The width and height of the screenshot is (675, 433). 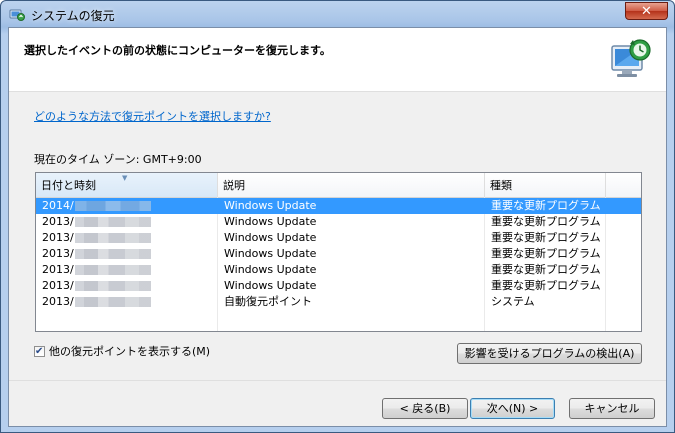 I want to click on row-date-cell: 2014/, so click(x=127, y=206).